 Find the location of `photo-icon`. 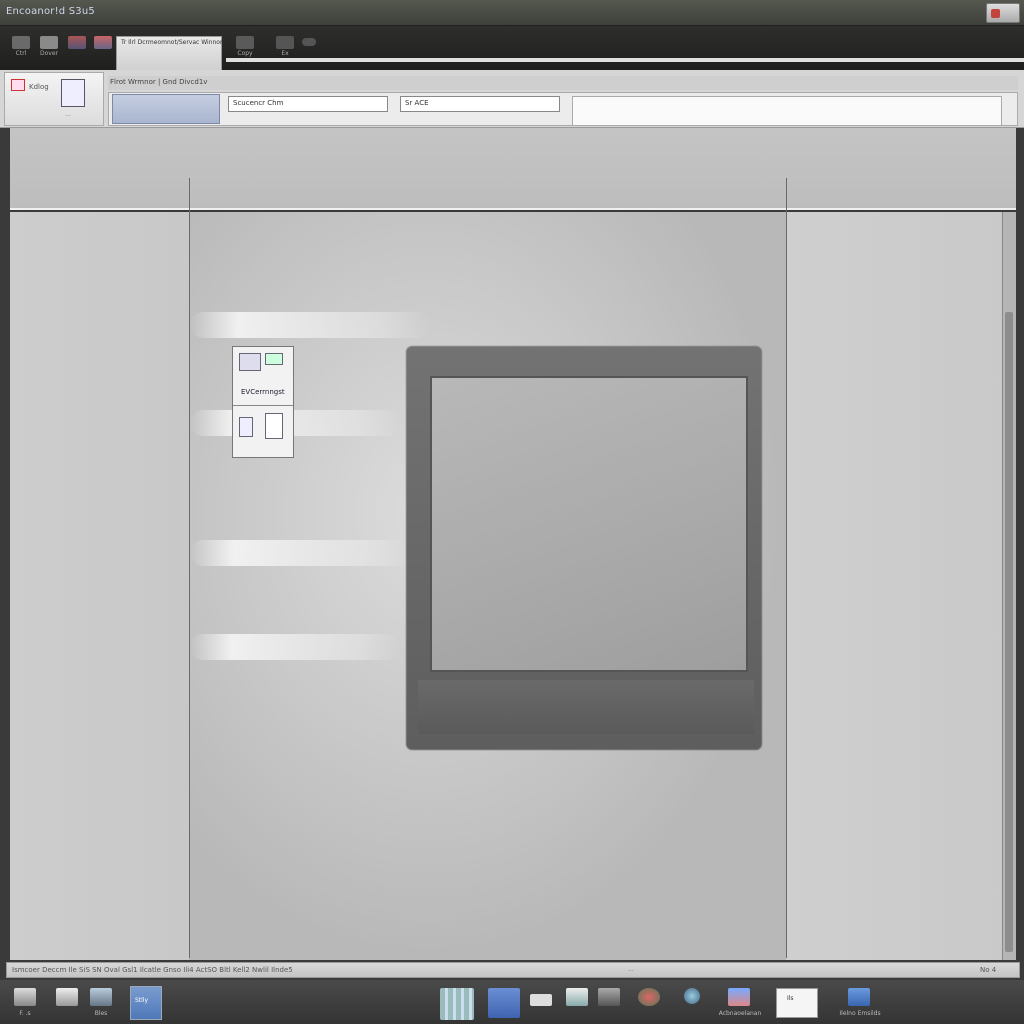

photo-icon is located at coordinates (577, 997).